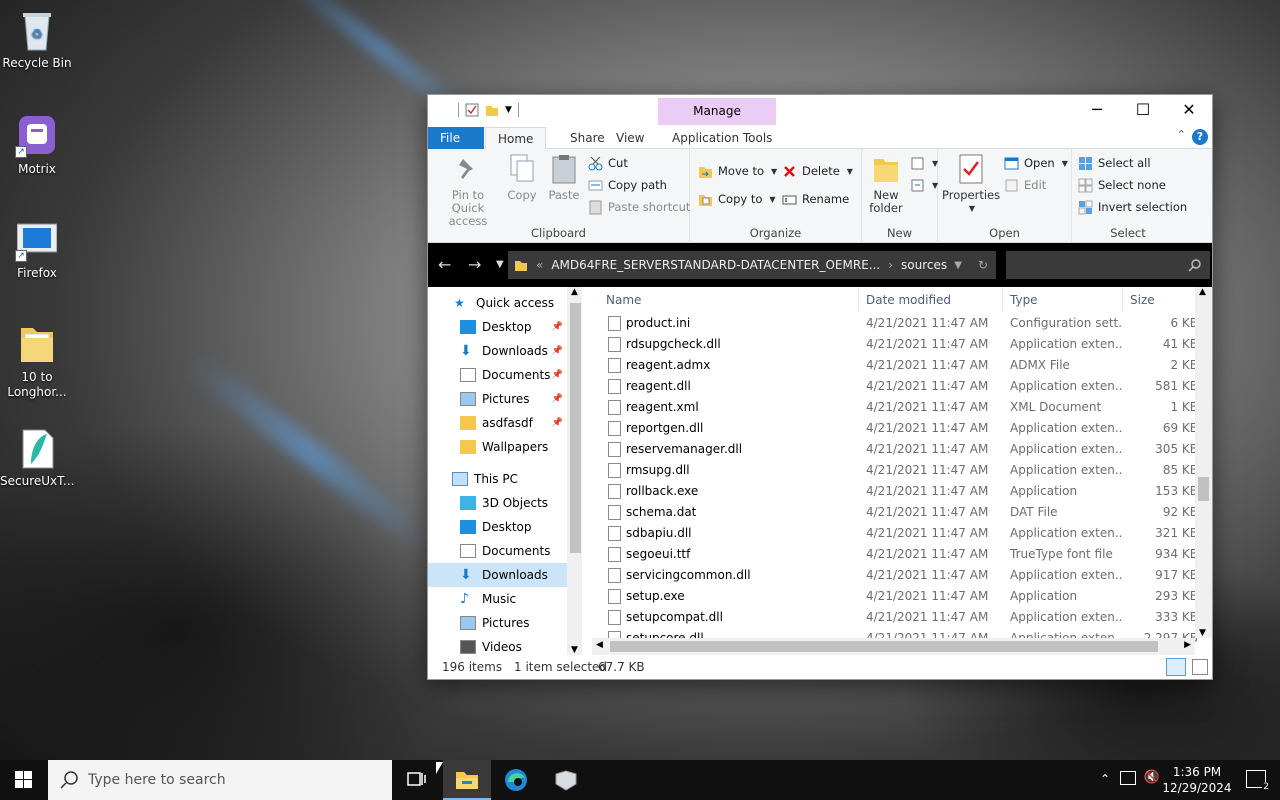  Describe the element at coordinates (516, 780) in the screenshot. I see `taskbar-edge` at that location.